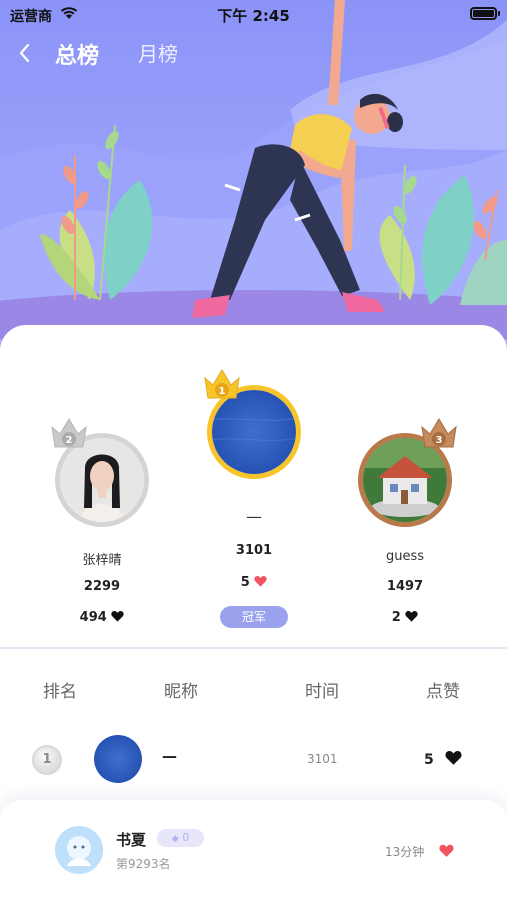  Describe the element at coordinates (405, 556) in the screenshot. I see `podium-name: guess` at that location.